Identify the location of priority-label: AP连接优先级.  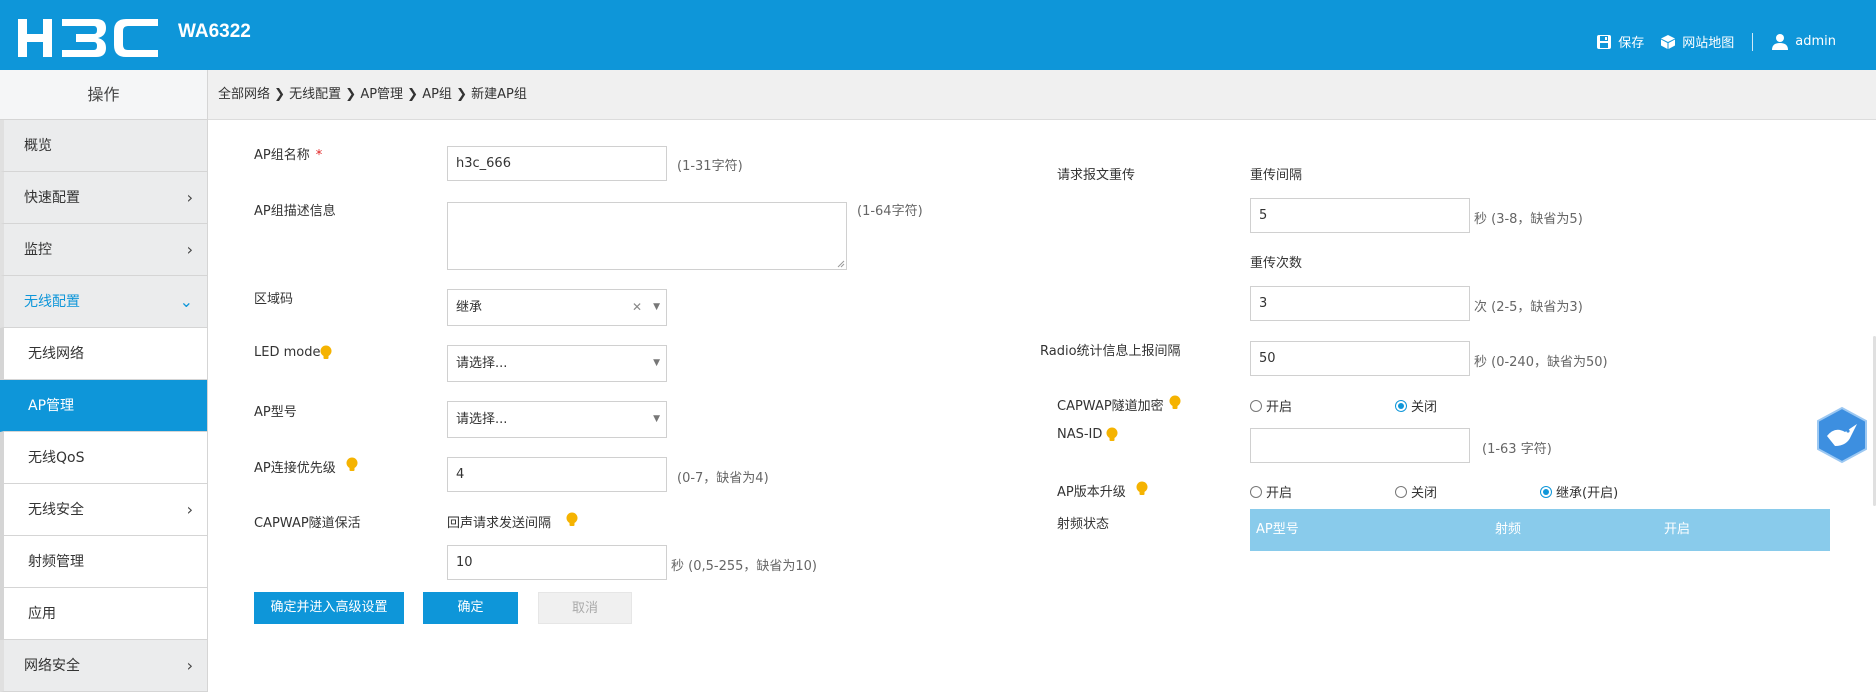
(295, 468).